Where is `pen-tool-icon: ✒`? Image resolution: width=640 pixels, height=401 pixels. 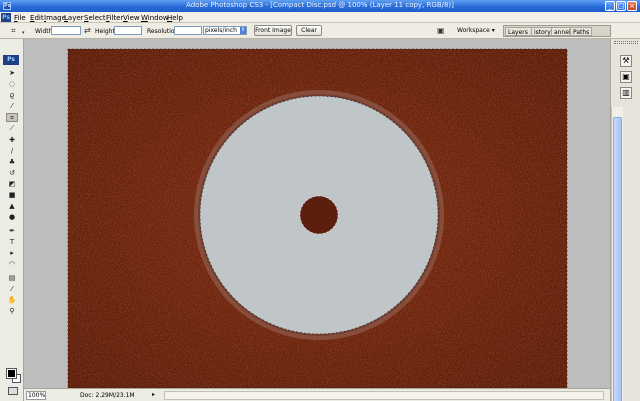 pen-tool-icon: ✒ is located at coordinates (12, 231).